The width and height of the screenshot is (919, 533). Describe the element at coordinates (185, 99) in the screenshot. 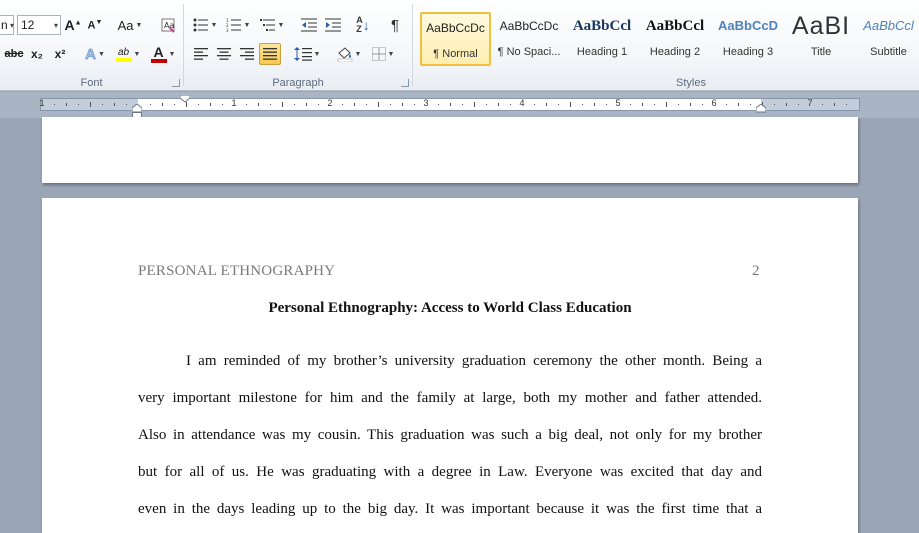

I see `first-line-indent-marker` at that location.